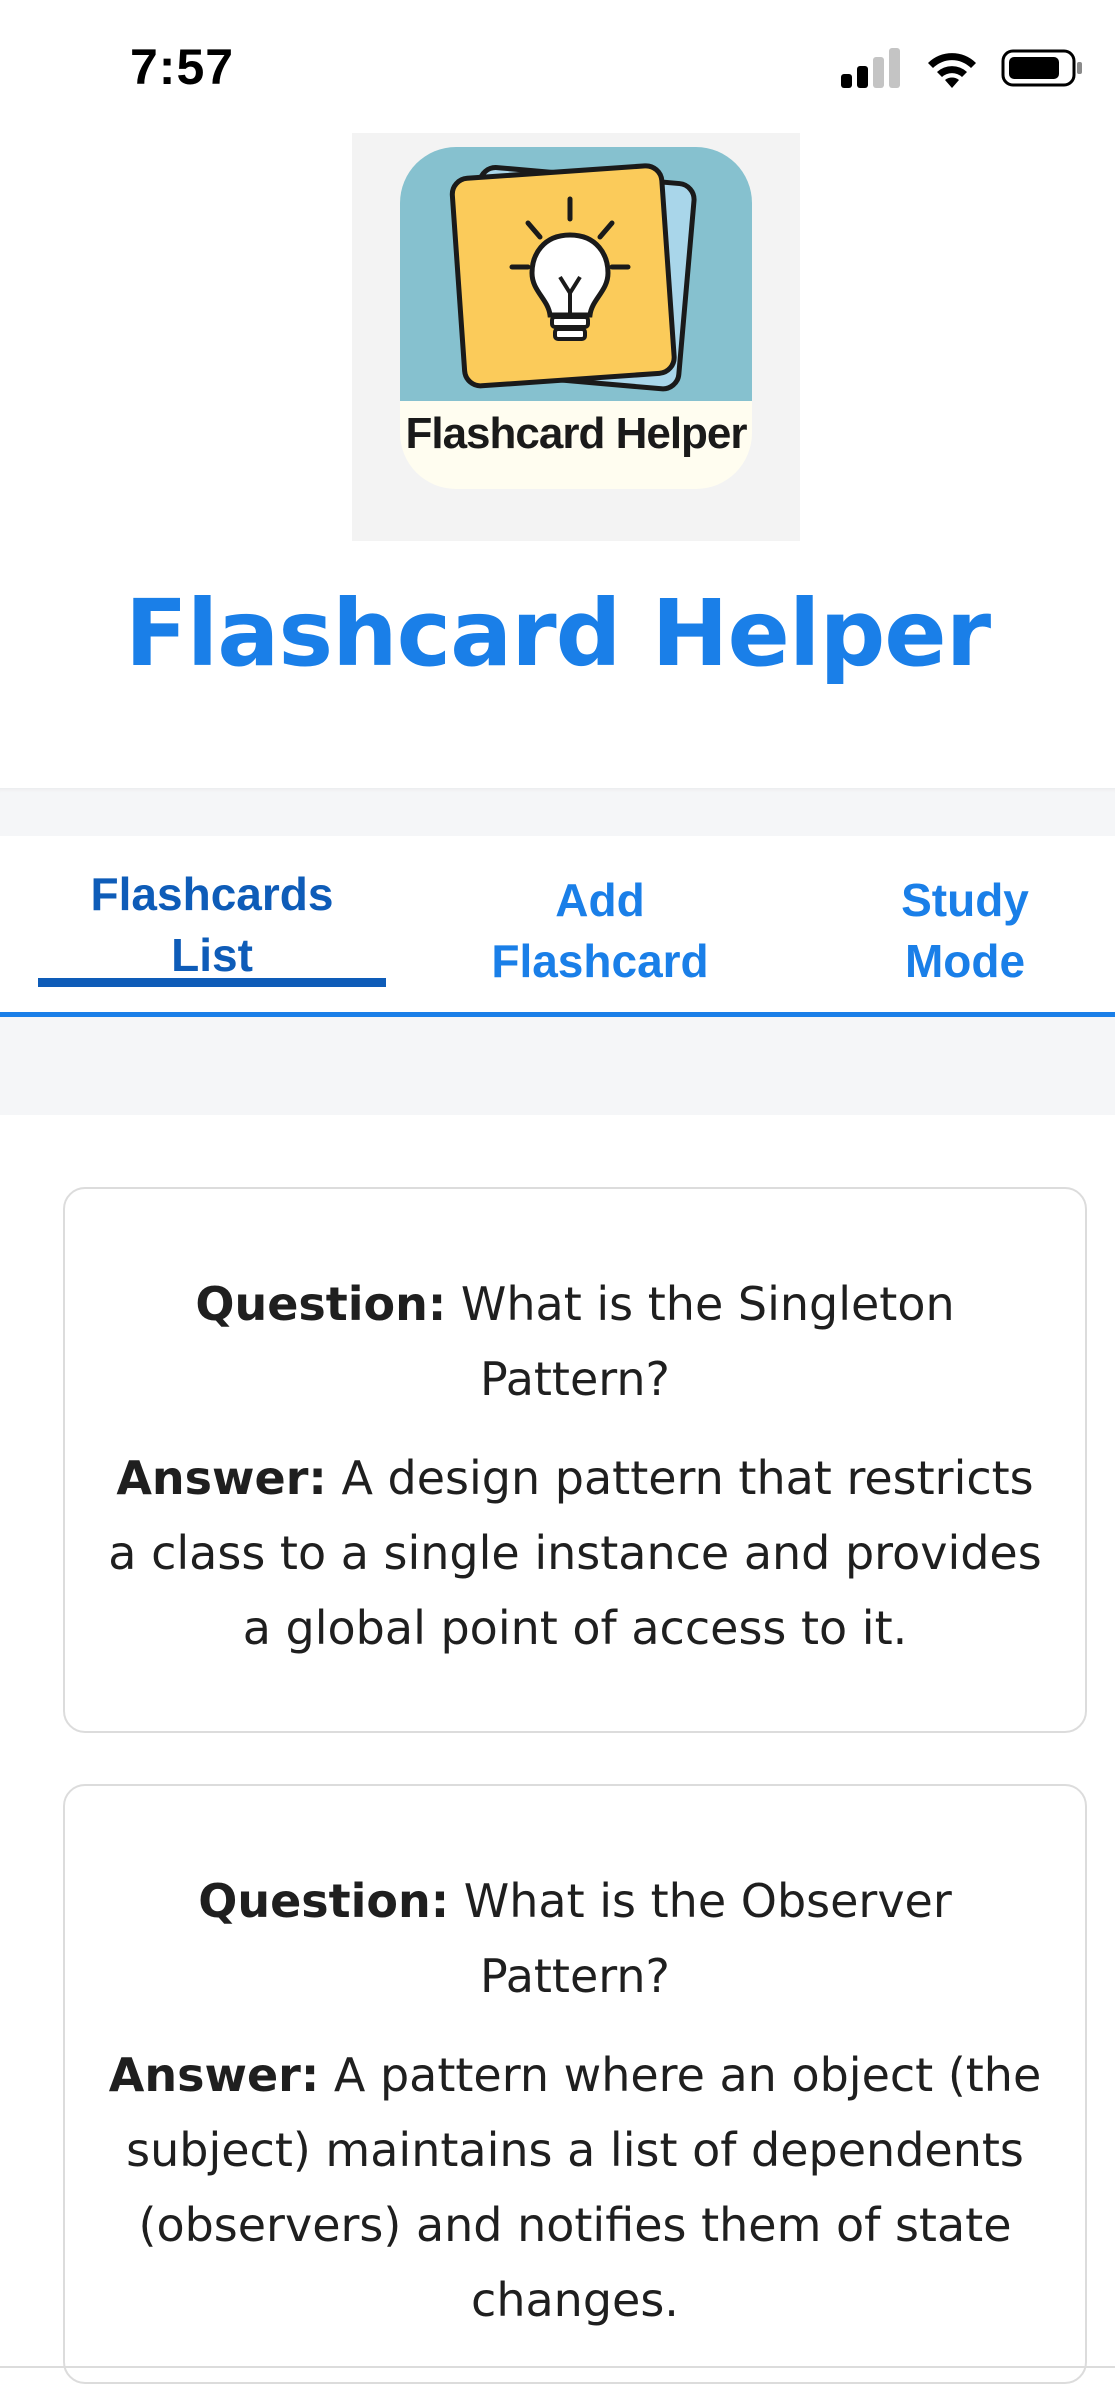  I want to click on status-icons, so click(962, 70).